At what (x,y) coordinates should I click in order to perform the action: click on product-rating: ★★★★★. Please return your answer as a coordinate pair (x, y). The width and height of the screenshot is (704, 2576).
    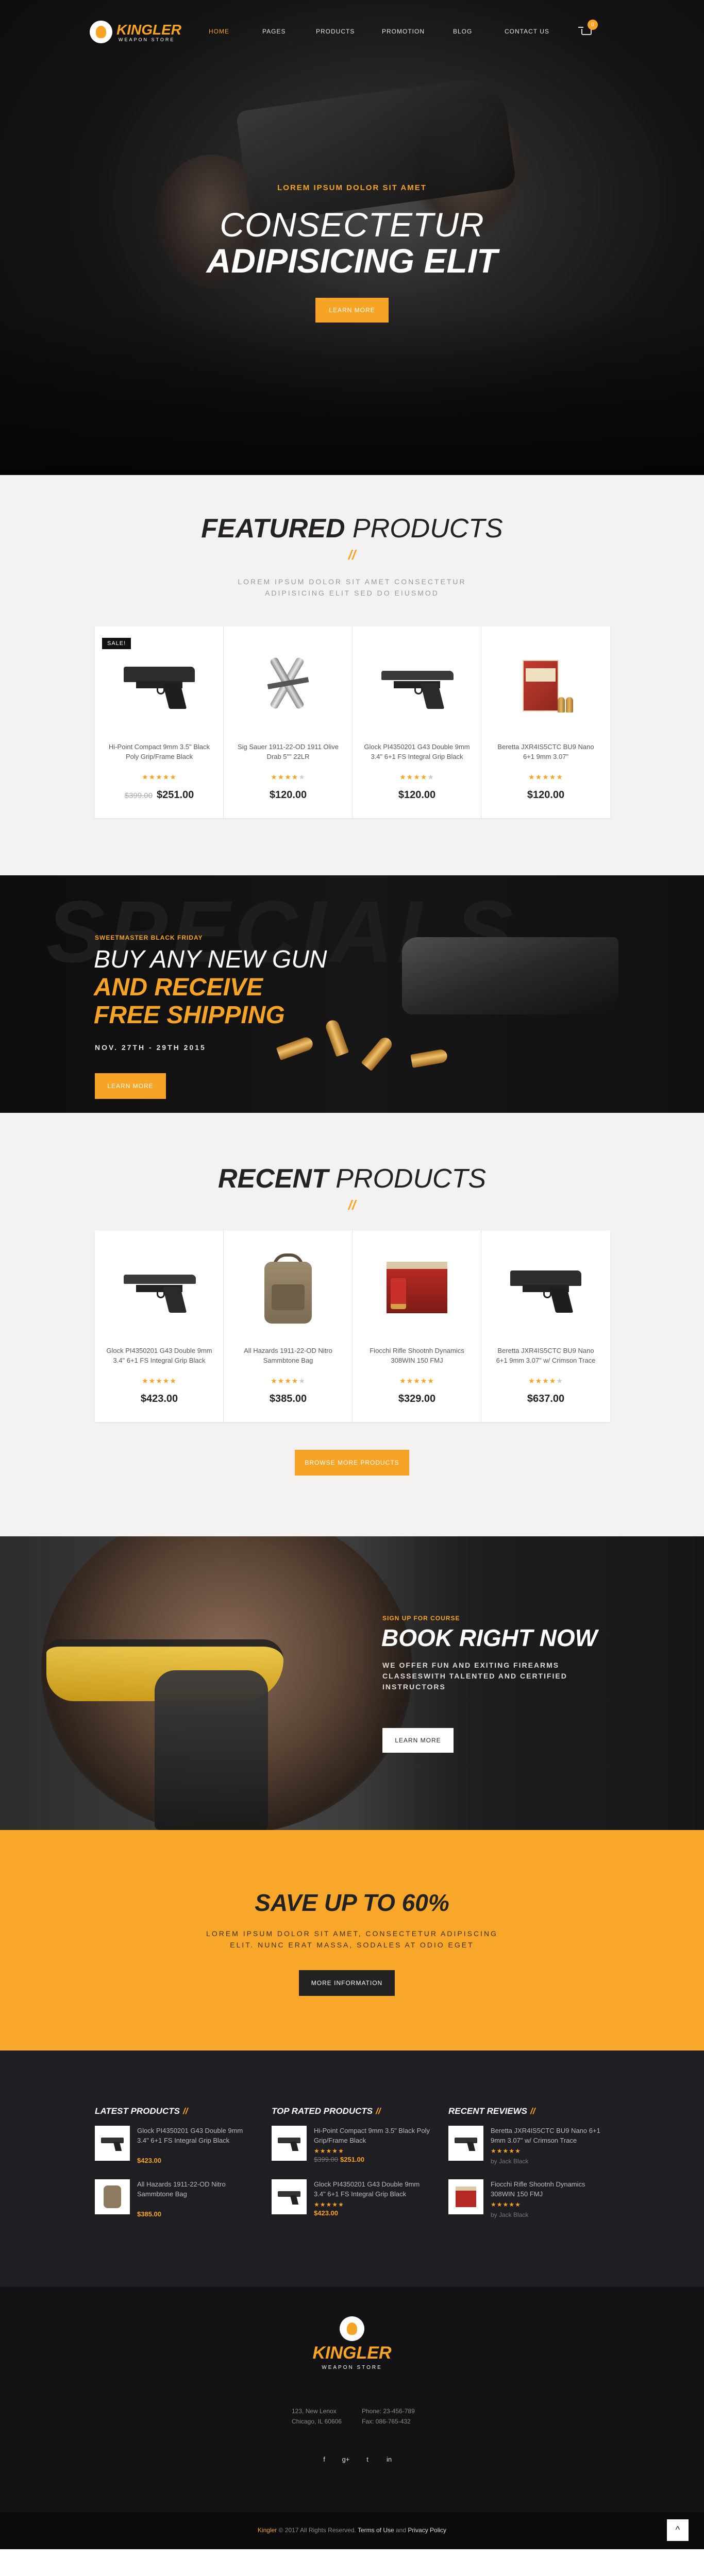
    Looking at the image, I should click on (159, 1381).